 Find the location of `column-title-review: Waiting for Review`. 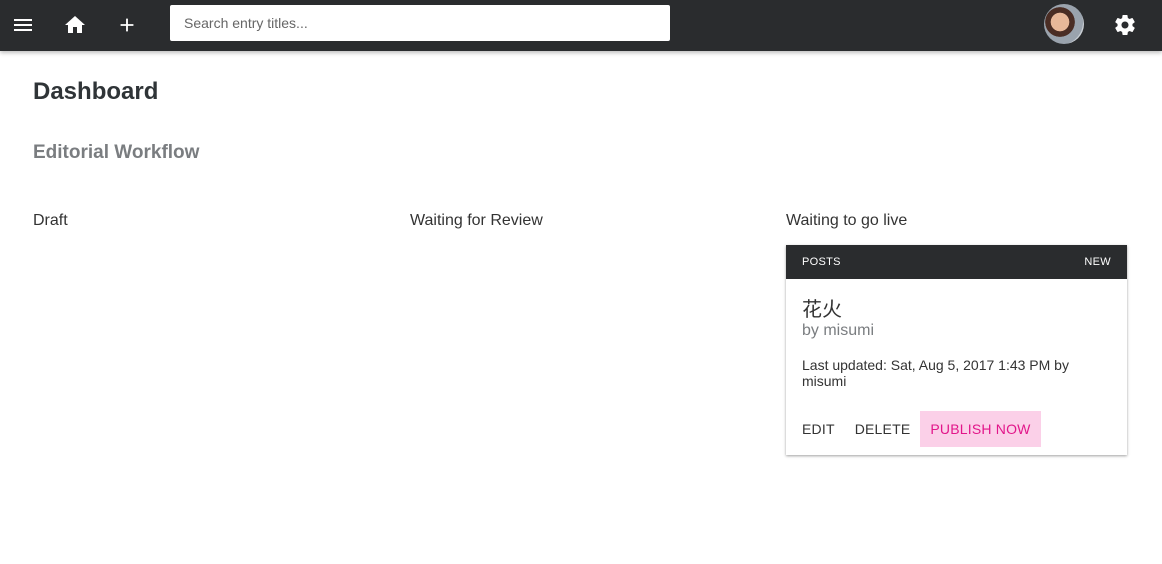

column-title-review: Waiting for Review is located at coordinates (476, 220).